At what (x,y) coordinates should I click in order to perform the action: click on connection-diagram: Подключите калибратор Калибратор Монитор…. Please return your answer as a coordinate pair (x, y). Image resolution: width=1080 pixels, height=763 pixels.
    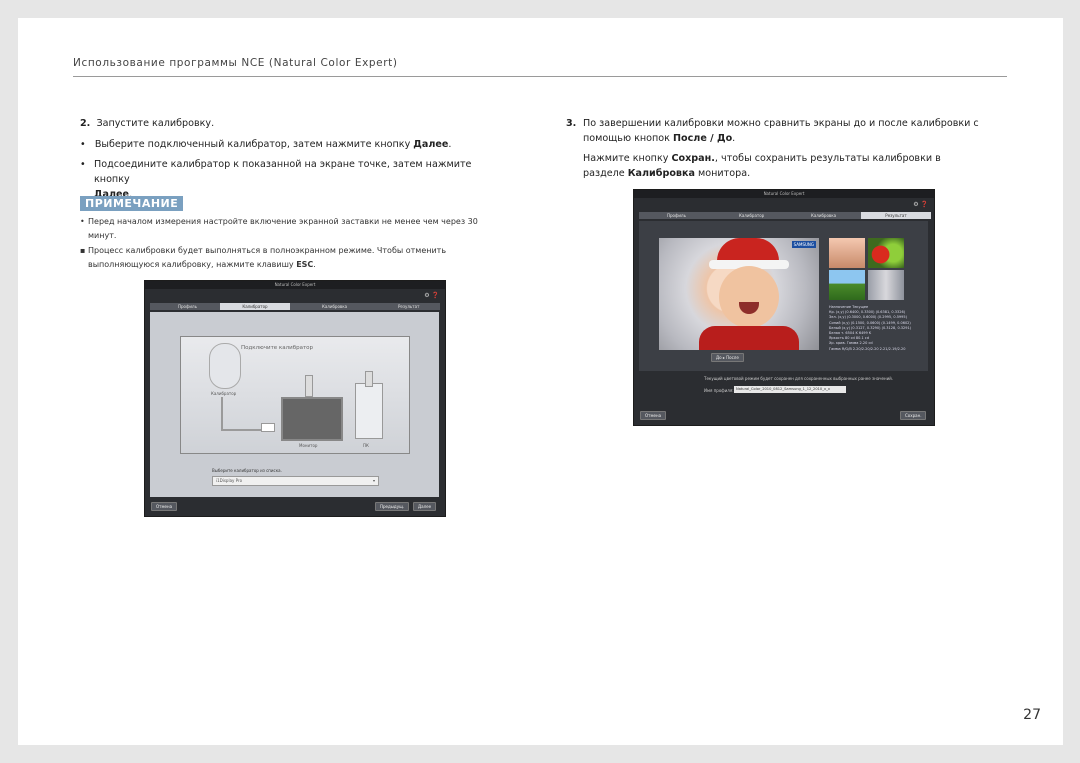
    Looking at the image, I should click on (295, 395).